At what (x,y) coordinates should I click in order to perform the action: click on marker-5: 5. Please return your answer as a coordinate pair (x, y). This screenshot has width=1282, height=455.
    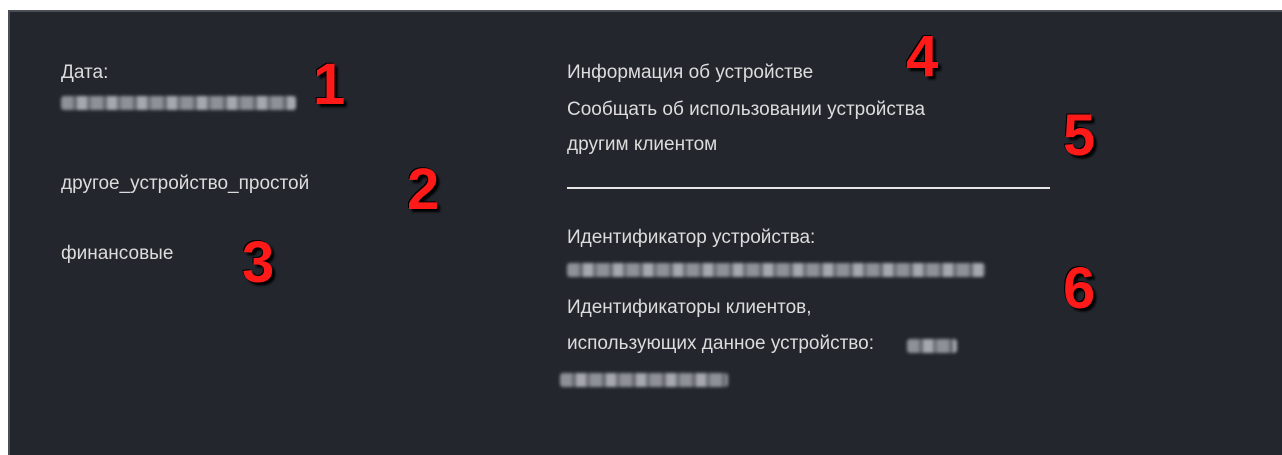
    Looking at the image, I should click on (1079, 135).